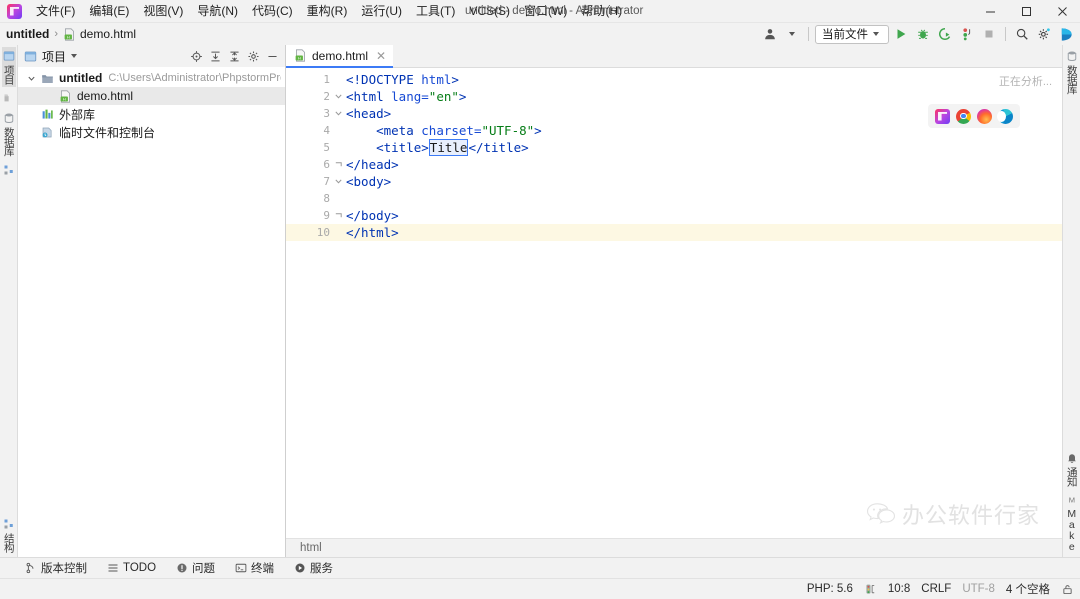 Image resolution: width=1080 pixels, height=599 pixels. What do you see at coordinates (314, 113) in the screenshot?
I see `gutter-line-3: 3` at bounding box center [314, 113].